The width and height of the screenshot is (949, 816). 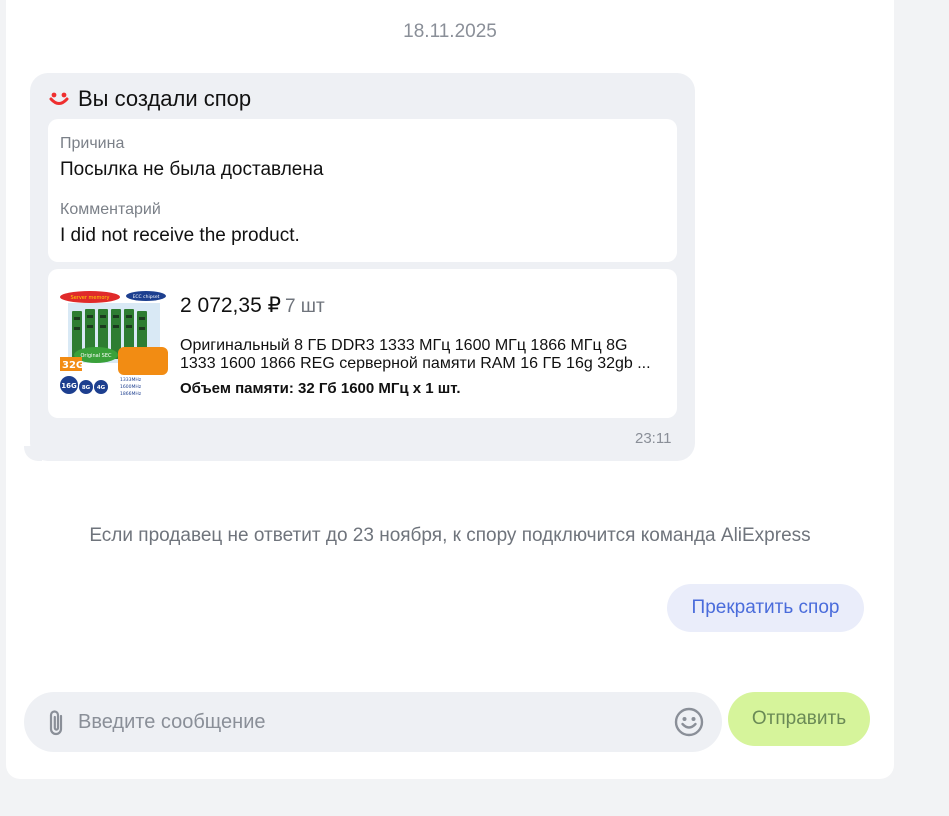 What do you see at coordinates (131, 380) in the screenshot?
I see `product-image-label-7: 1333MHz` at bounding box center [131, 380].